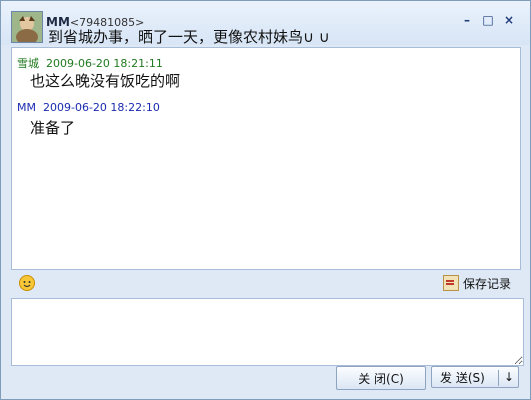 This screenshot has width=531, height=400. I want to click on close-window-button: ×, so click(509, 20).